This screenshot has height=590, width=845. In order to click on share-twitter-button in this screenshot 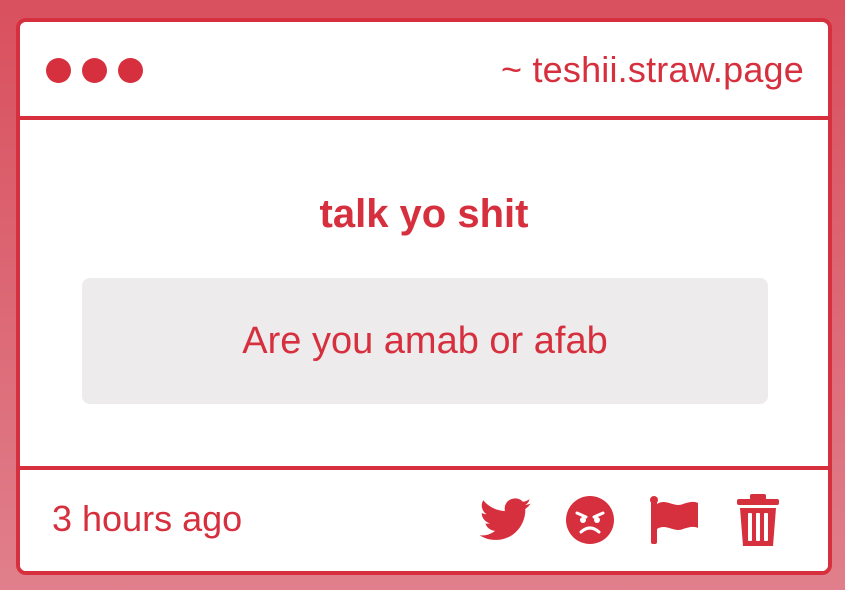, I will do `click(506, 520)`.